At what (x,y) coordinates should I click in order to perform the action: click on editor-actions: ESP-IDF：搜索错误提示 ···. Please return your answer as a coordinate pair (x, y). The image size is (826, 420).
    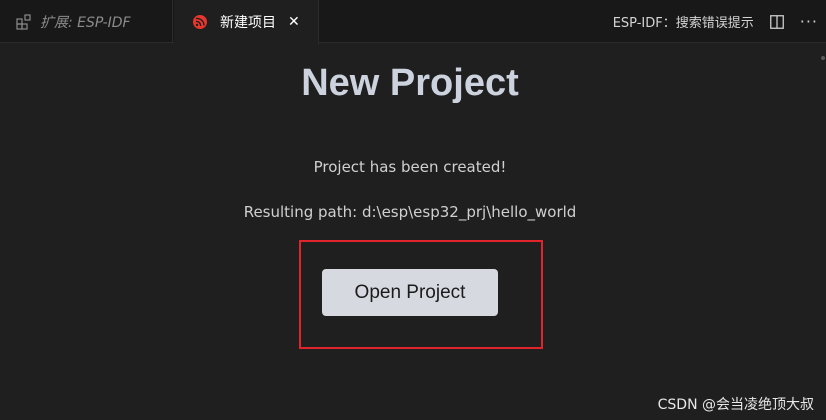
    Looking at the image, I should click on (719, 21).